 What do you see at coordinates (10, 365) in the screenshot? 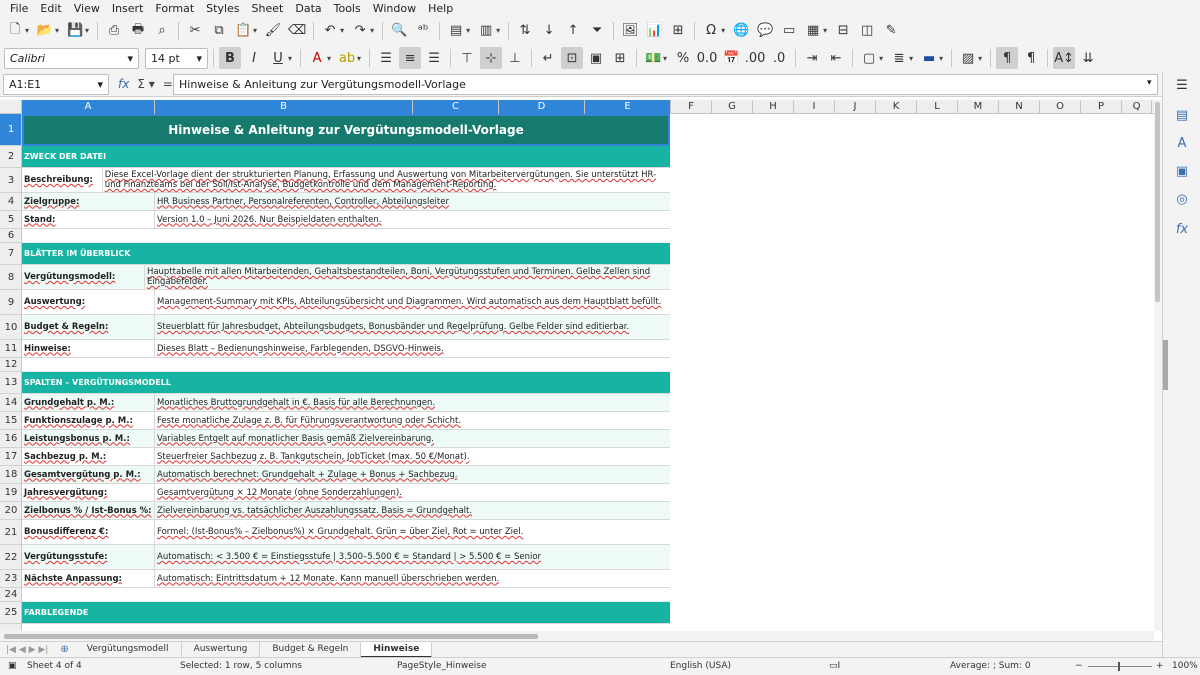
I see `row-header: 12` at bounding box center [10, 365].